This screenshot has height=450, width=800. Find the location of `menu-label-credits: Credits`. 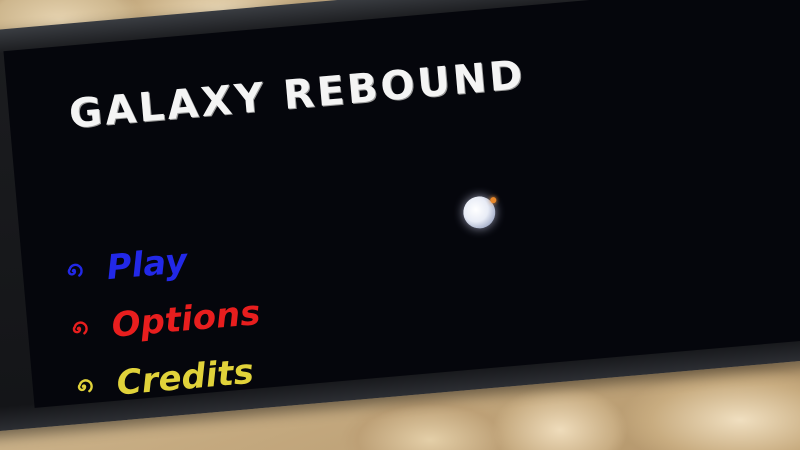

menu-label-credits: Credits is located at coordinates (185, 377).